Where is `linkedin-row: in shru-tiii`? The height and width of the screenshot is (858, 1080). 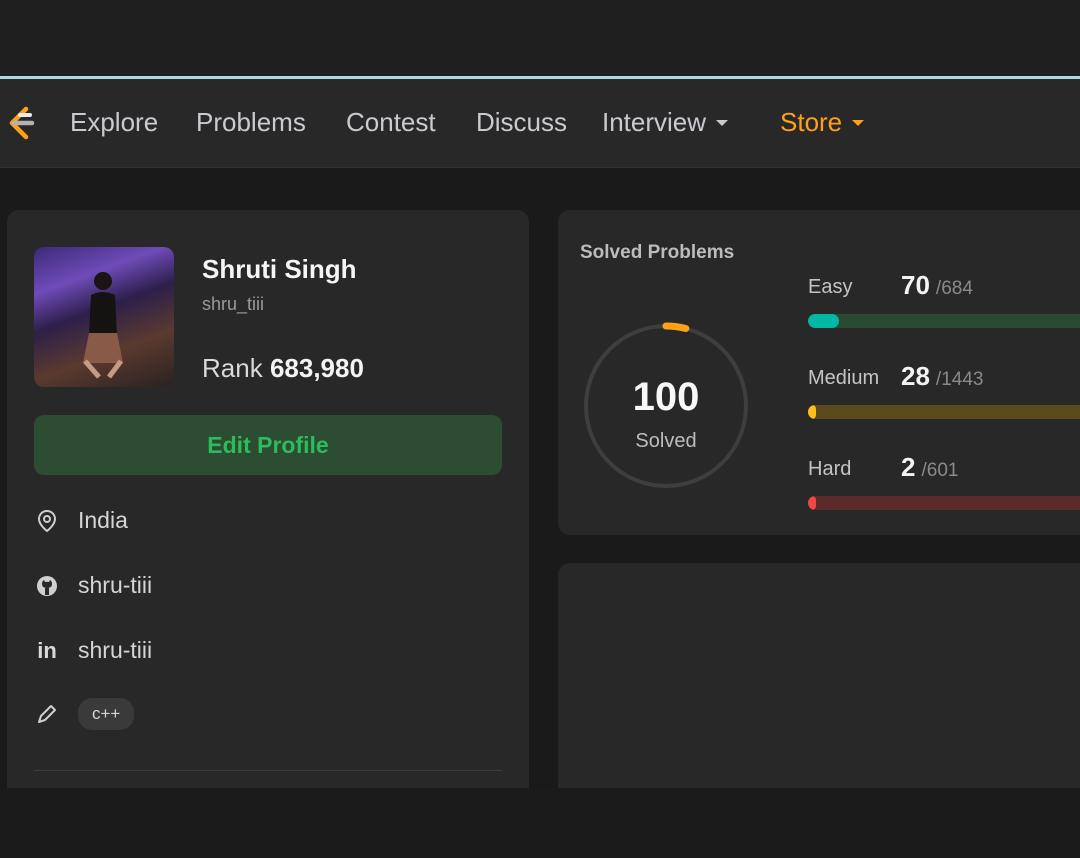
linkedin-row: in shru-tiii is located at coordinates (93, 650).